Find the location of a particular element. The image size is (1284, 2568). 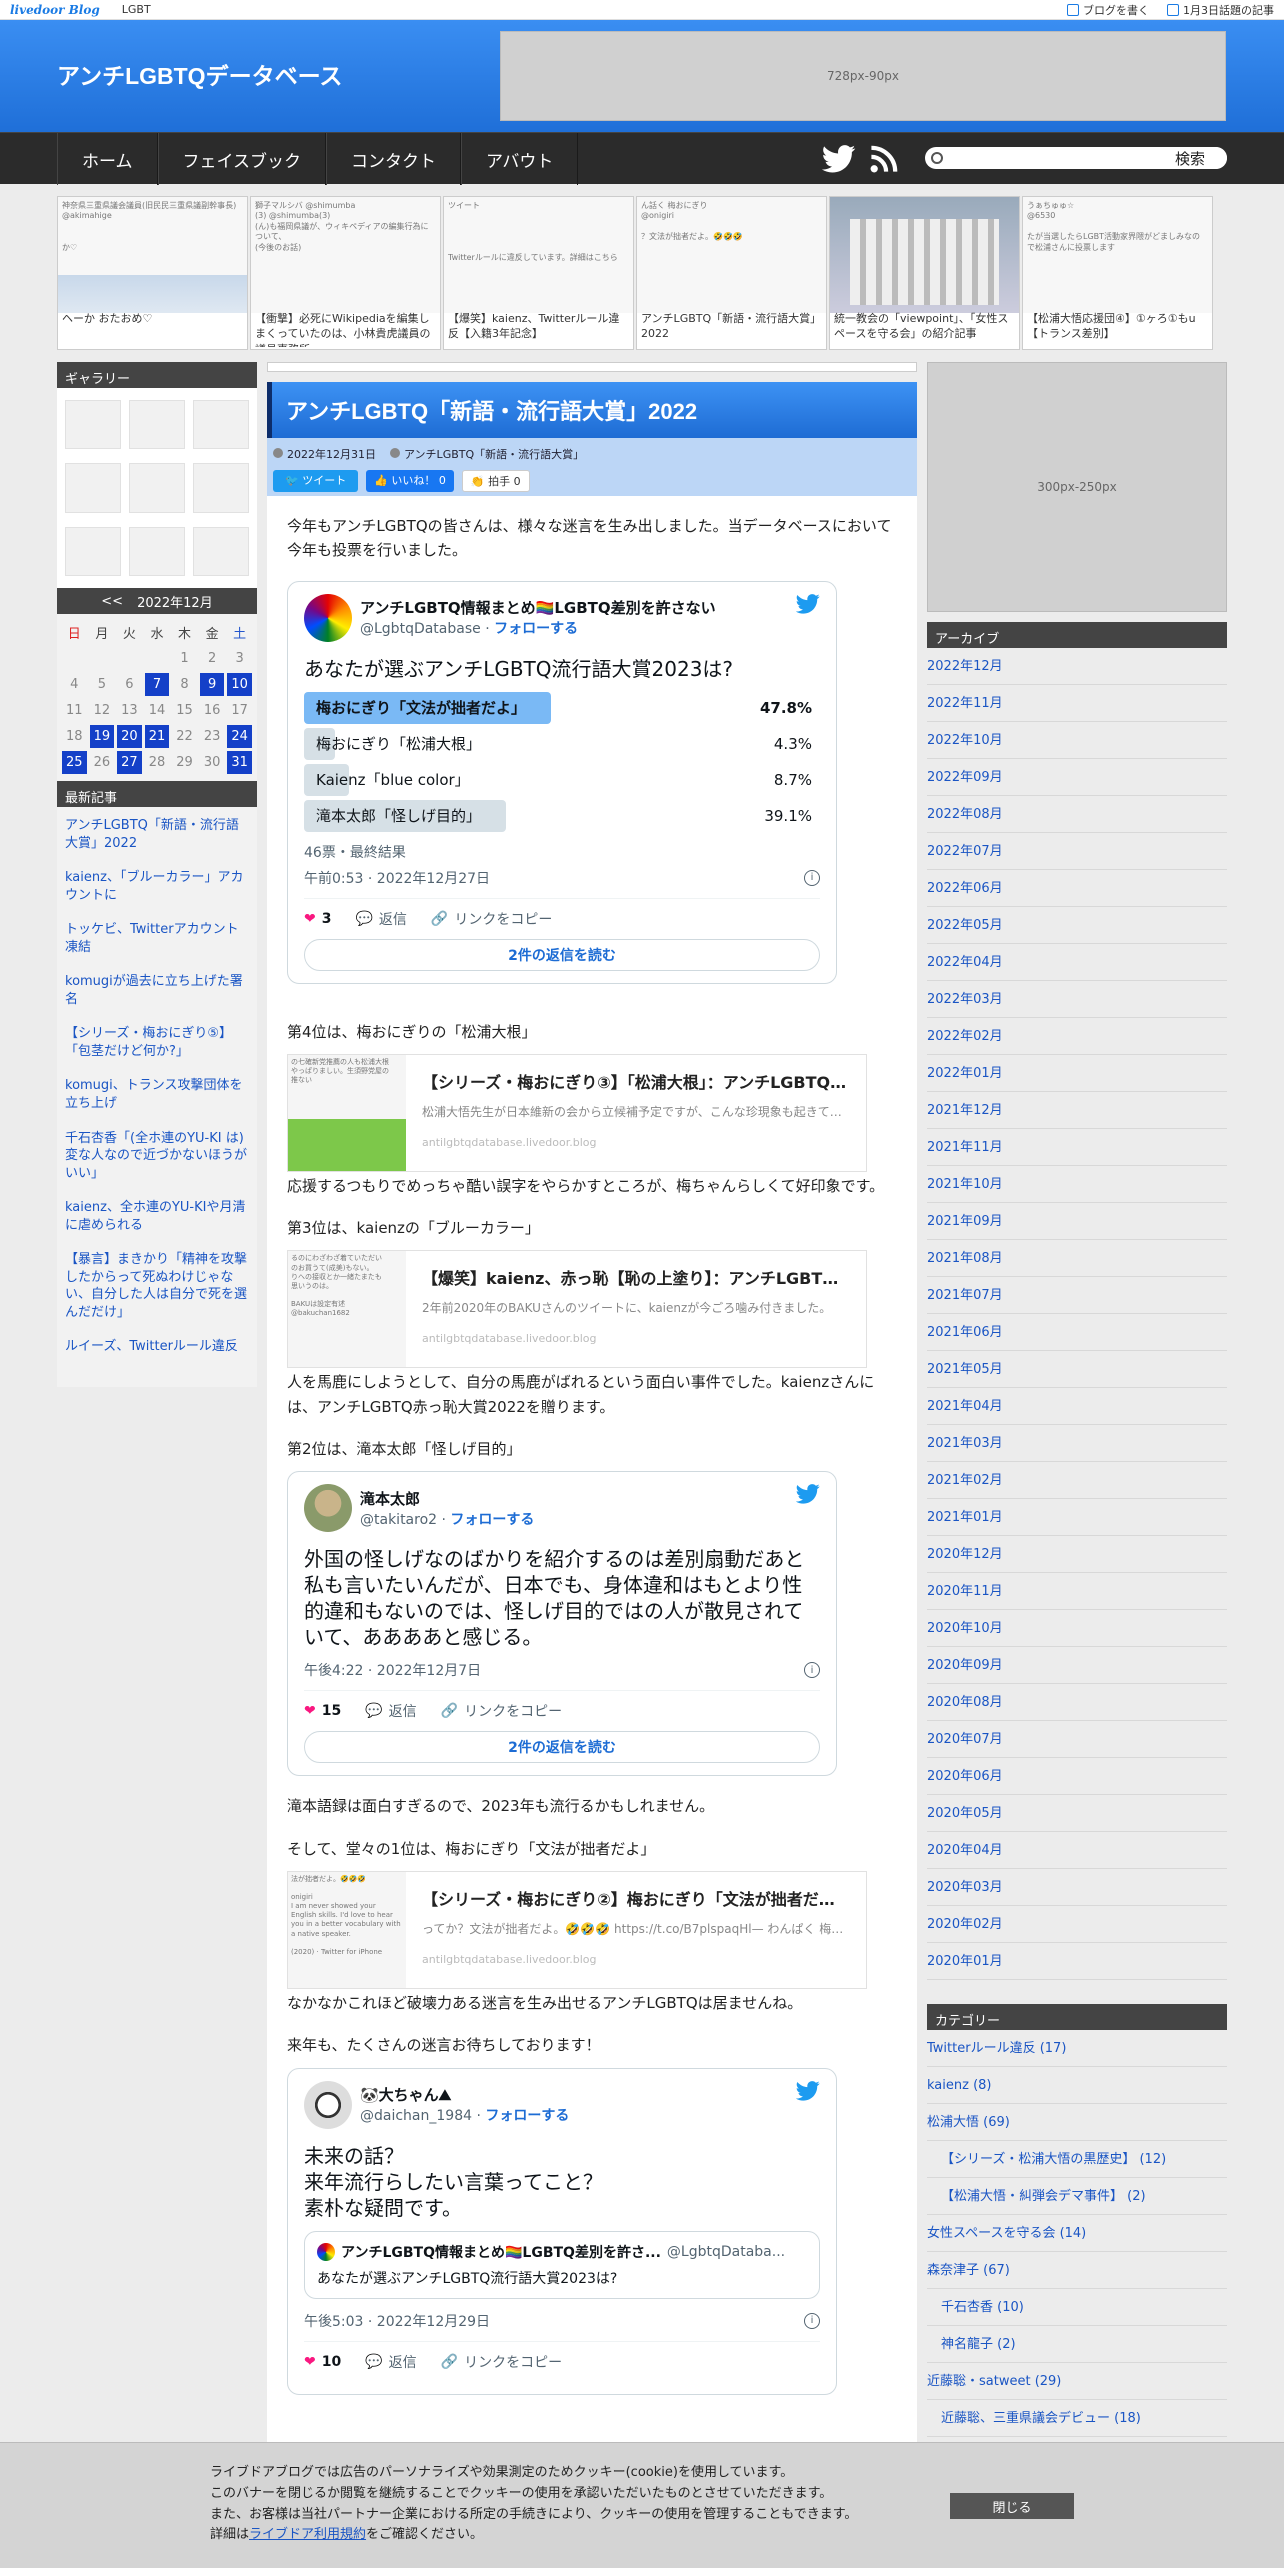

archive-link: 2022年12月 is located at coordinates (1077, 666).